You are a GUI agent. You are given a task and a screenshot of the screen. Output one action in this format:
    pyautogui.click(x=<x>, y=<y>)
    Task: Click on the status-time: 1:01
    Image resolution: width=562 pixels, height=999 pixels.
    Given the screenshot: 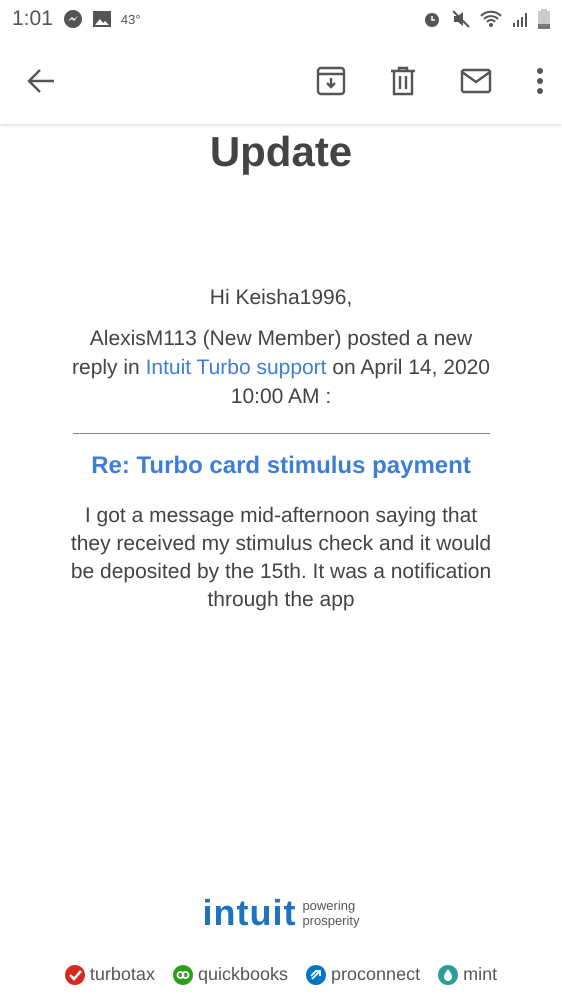 What is the action you would take?
    pyautogui.click(x=32, y=19)
    